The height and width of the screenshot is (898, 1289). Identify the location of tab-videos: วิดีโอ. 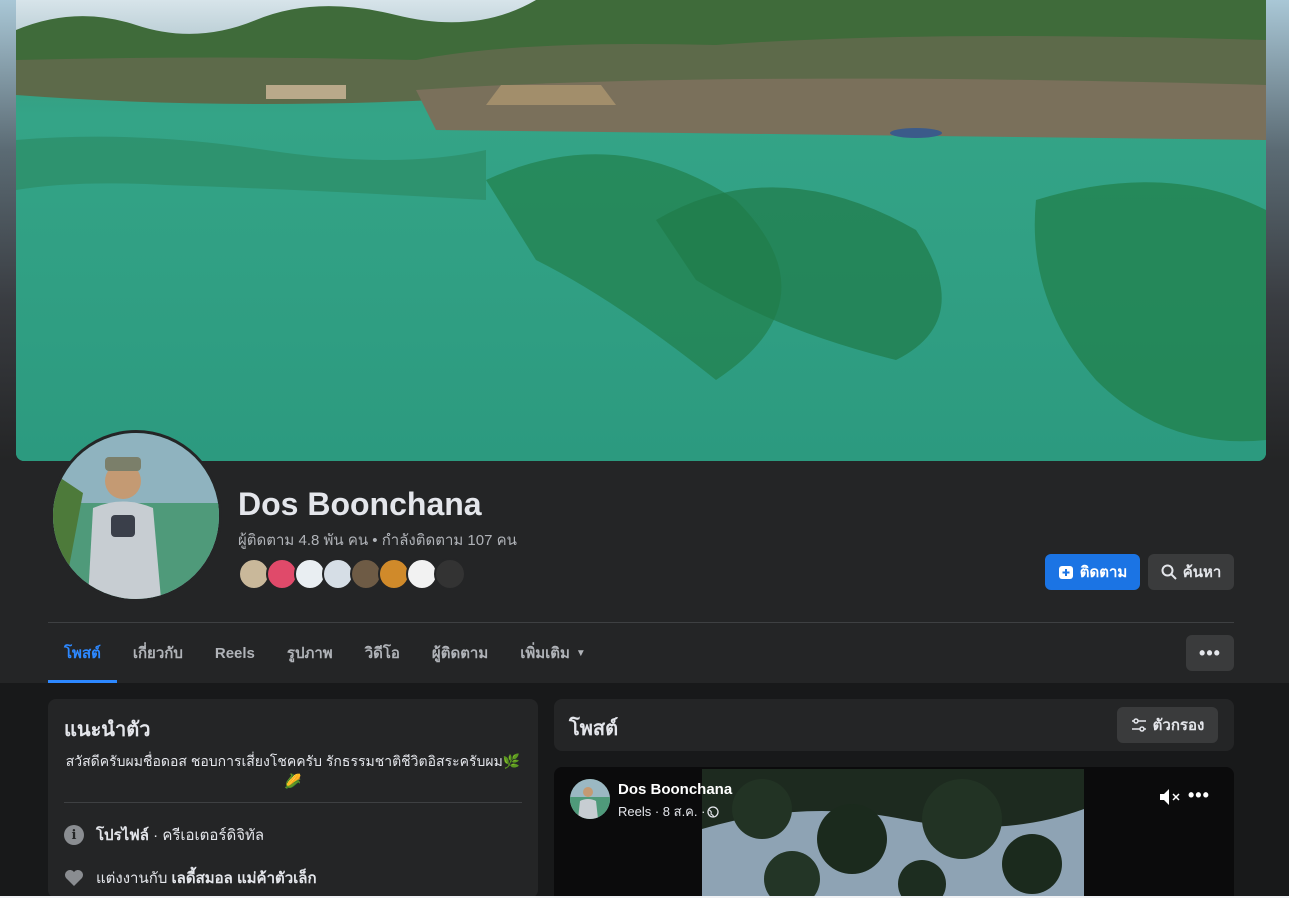
(382, 653).